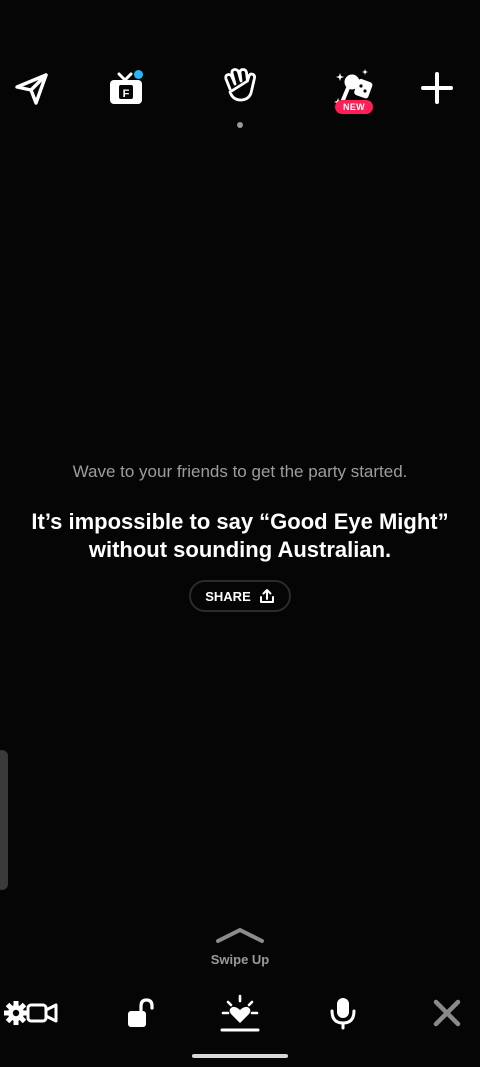  What do you see at coordinates (354, 88) in the screenshot?
I see `games-button: NEW` at bounding box center [354, 88].